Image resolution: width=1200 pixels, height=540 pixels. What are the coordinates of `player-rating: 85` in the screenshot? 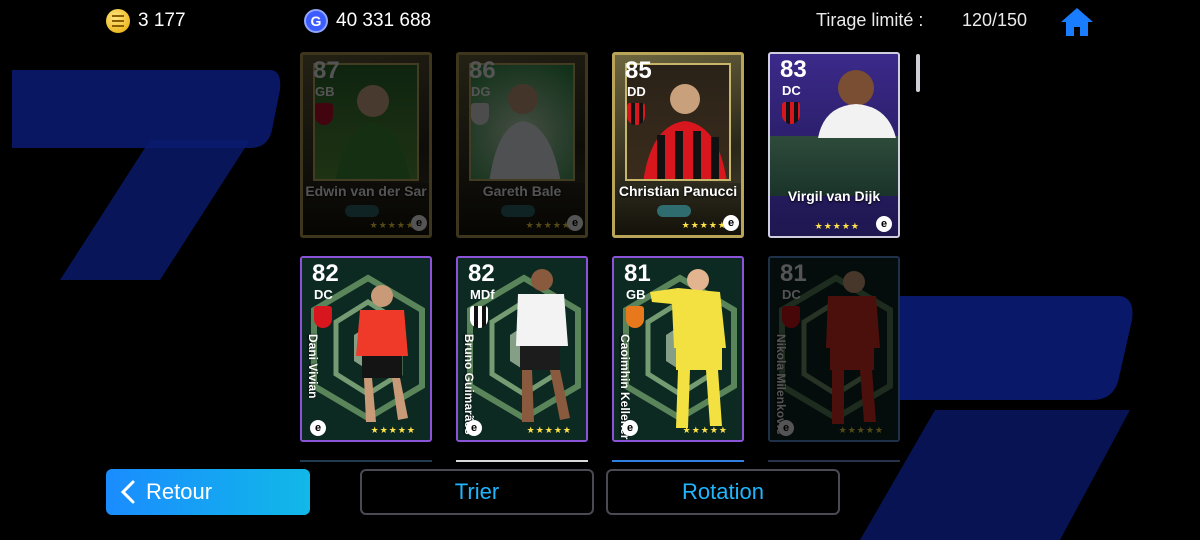 It's located at (638, 70).